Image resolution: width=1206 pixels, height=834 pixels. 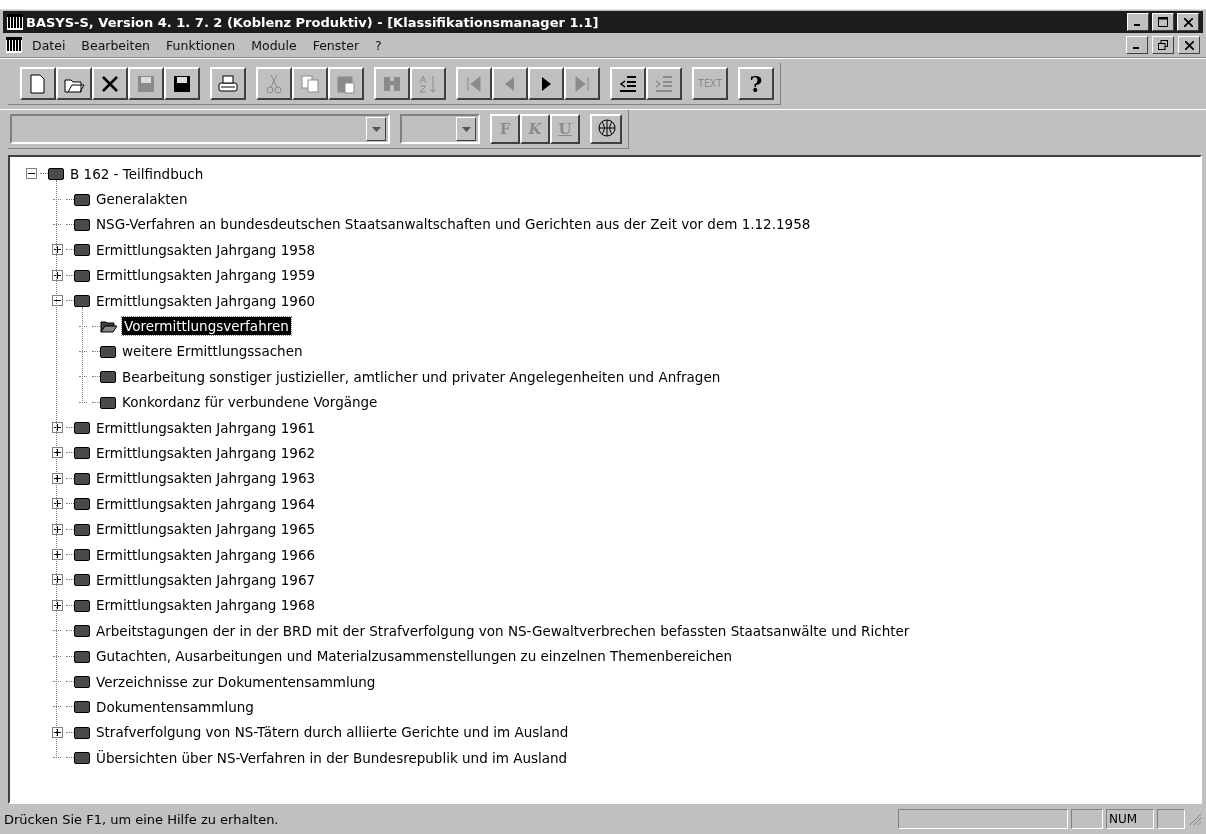 What do you see at coordinates (332, 732) in the screenshot?
I see `tree-item: Strafverfolgung von NS-Tätern durch alliierte Gerichte und im Ausland` at bounding box center [332, 732].